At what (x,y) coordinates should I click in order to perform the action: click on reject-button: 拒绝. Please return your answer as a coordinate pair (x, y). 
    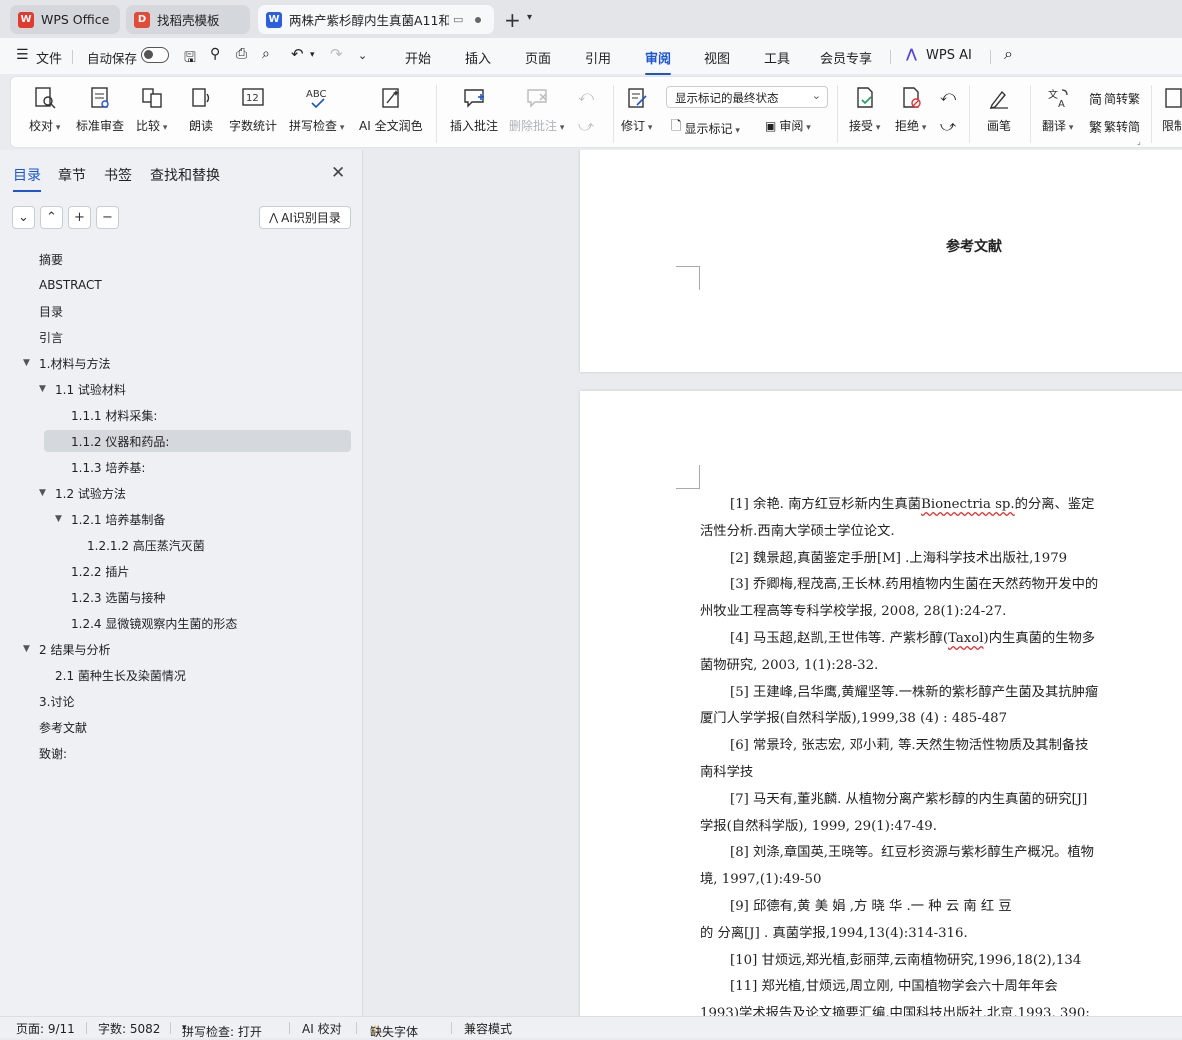
    Looking at the image, I should click on (910, 109).